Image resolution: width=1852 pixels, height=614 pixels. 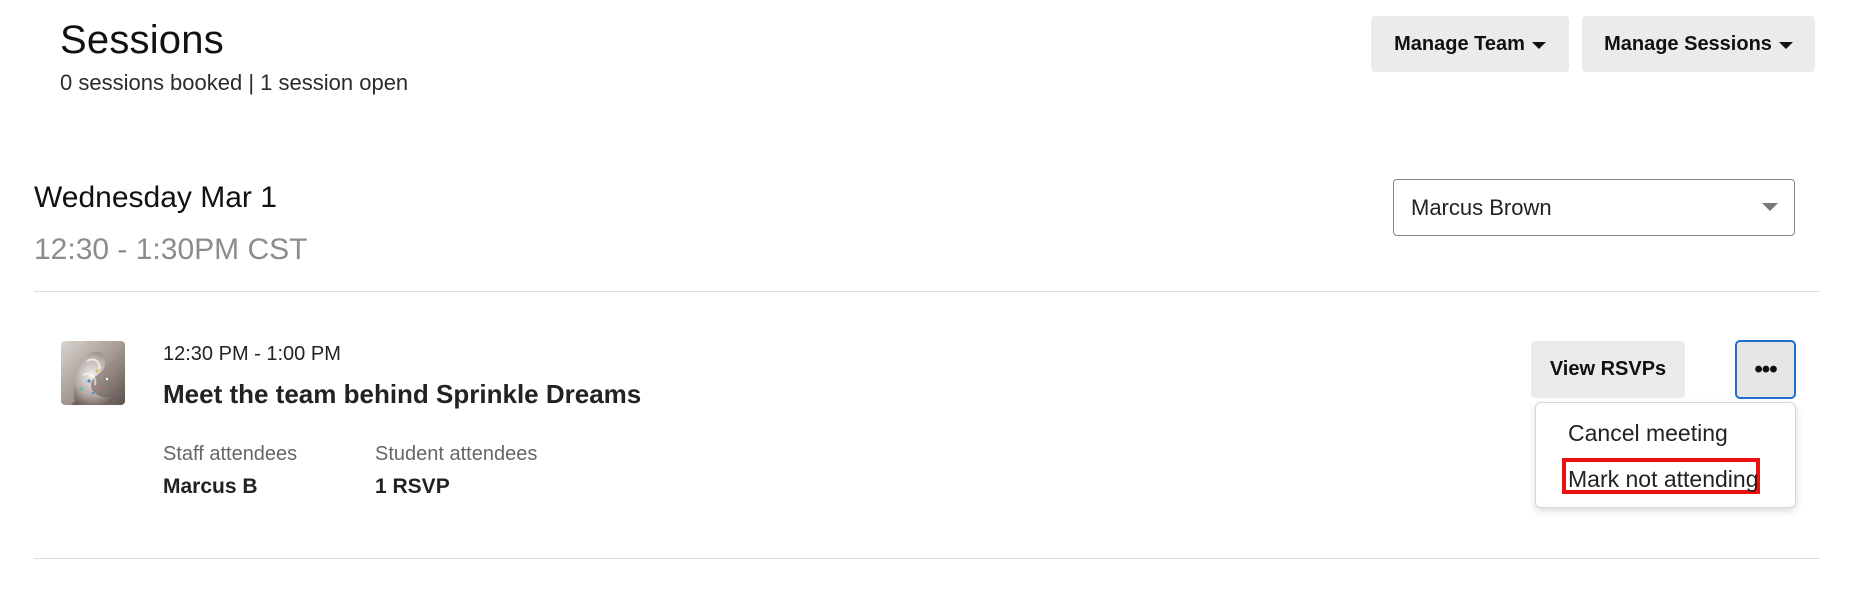 I want to click on team-member-select: Marcus Brown, so click(x=1594, y=207).